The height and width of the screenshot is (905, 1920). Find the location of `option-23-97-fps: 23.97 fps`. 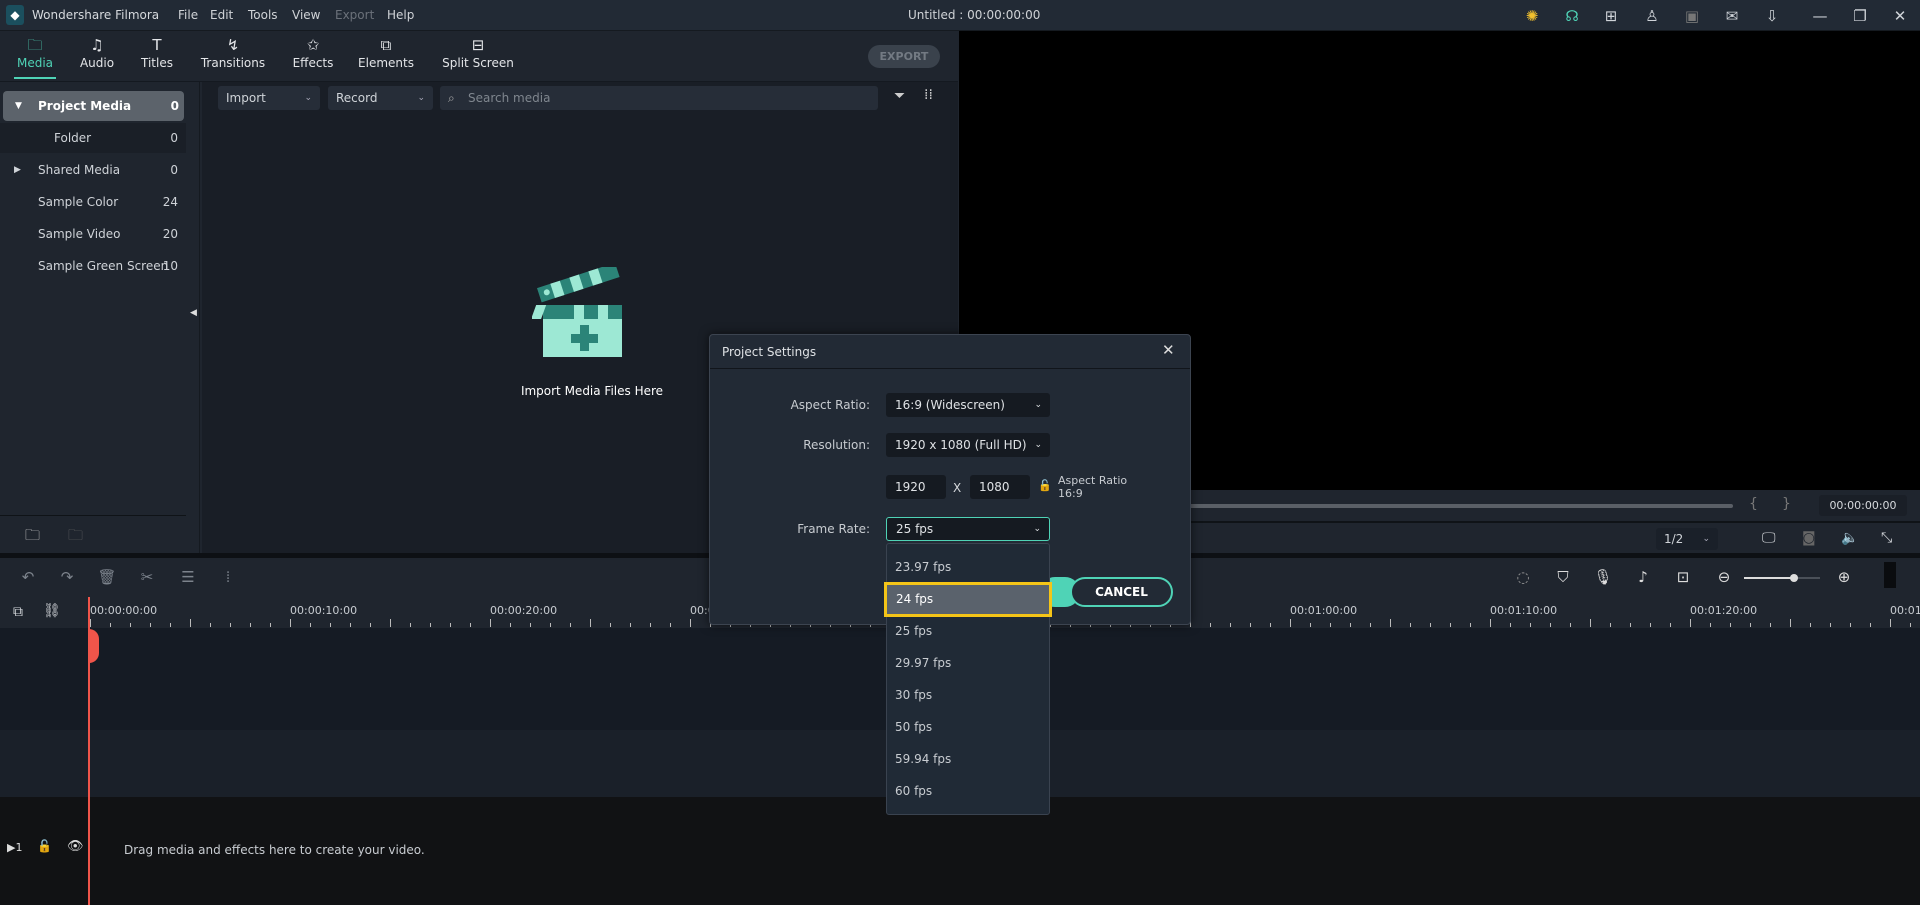

option-23-97-fps: 23.97 fps is located at coordinates (968, 567).